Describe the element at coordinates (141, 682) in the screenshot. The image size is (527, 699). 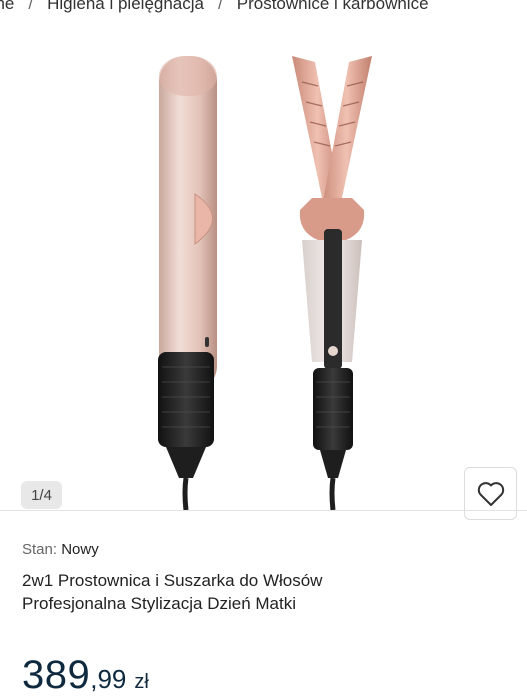
I see `price-currency: zł` at that location.